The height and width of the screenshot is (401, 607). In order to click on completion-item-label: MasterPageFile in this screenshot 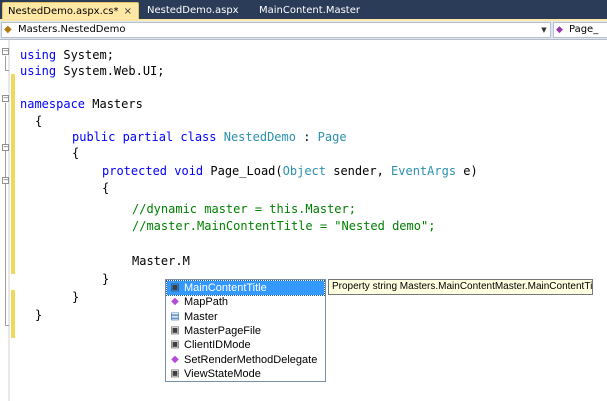, I will do `click(223, 330)`.